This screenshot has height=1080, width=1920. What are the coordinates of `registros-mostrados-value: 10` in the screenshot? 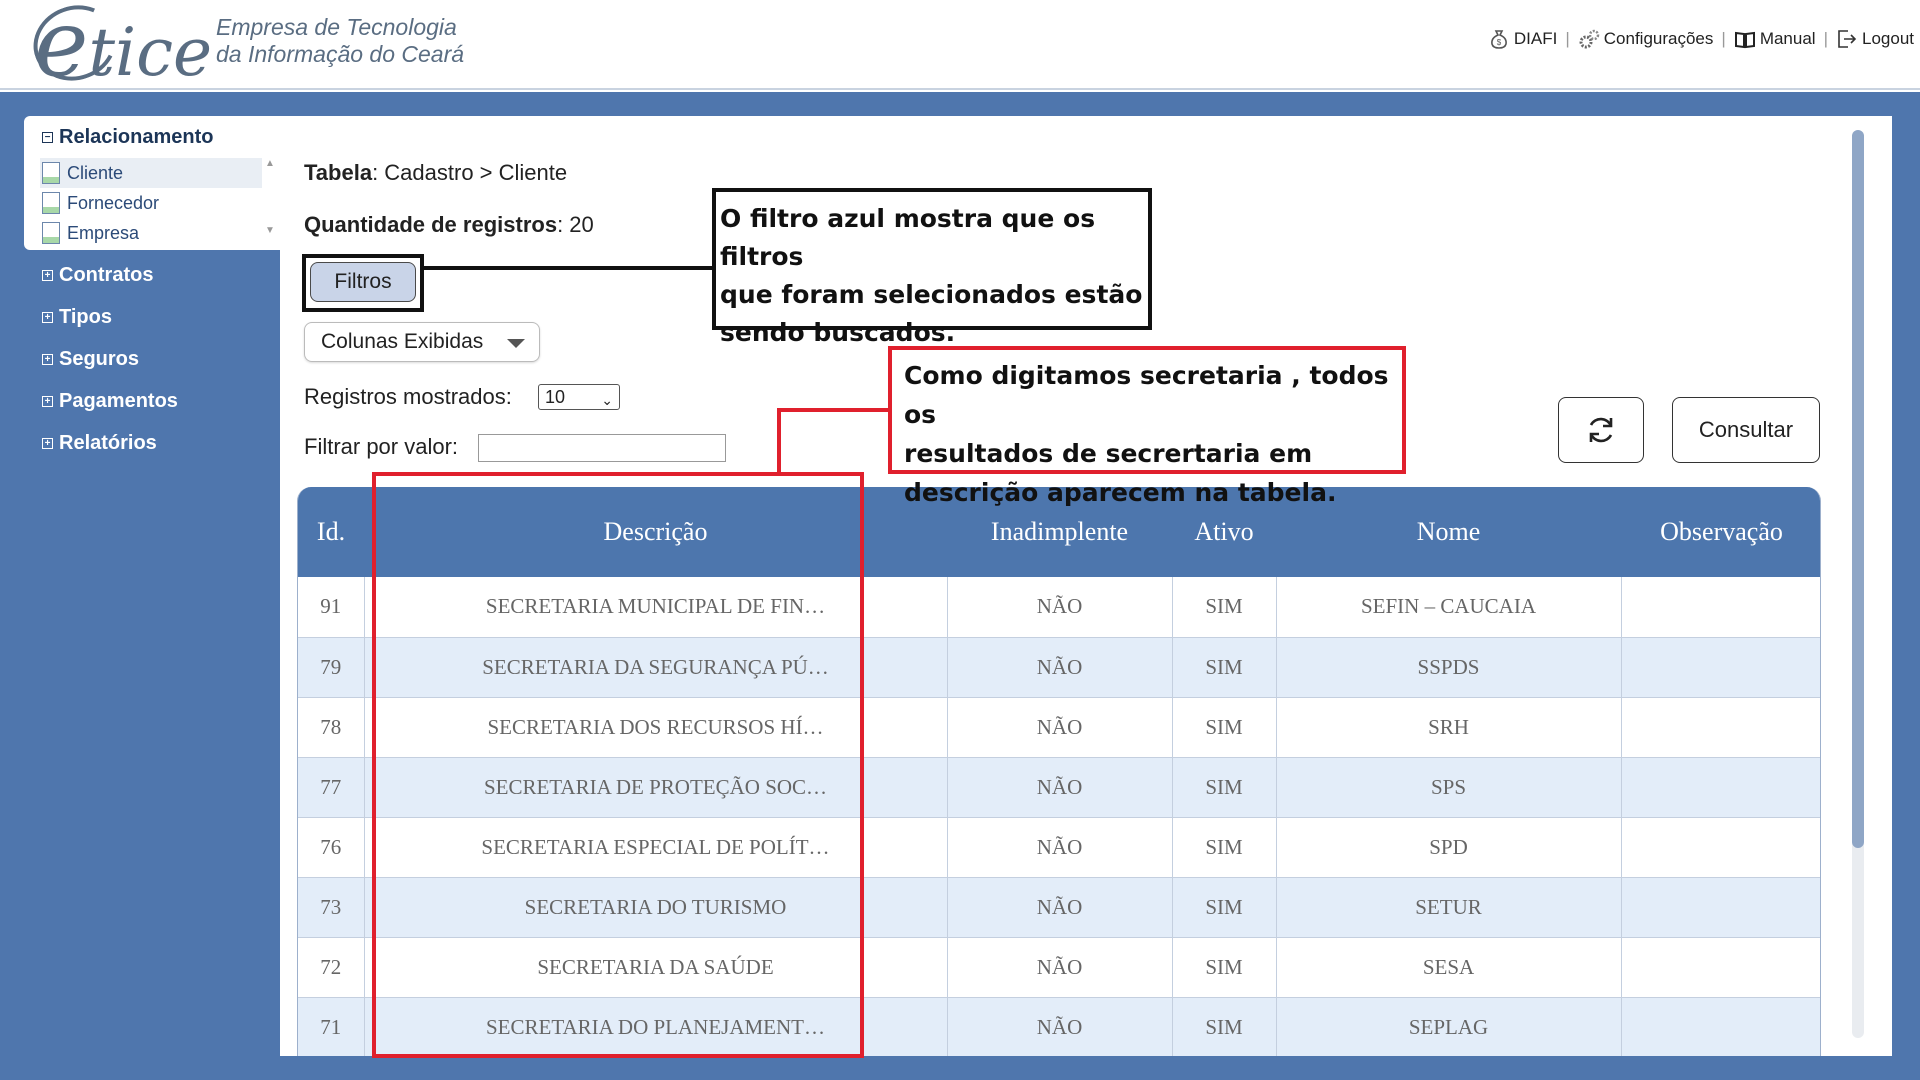 It's located at (555, 397).